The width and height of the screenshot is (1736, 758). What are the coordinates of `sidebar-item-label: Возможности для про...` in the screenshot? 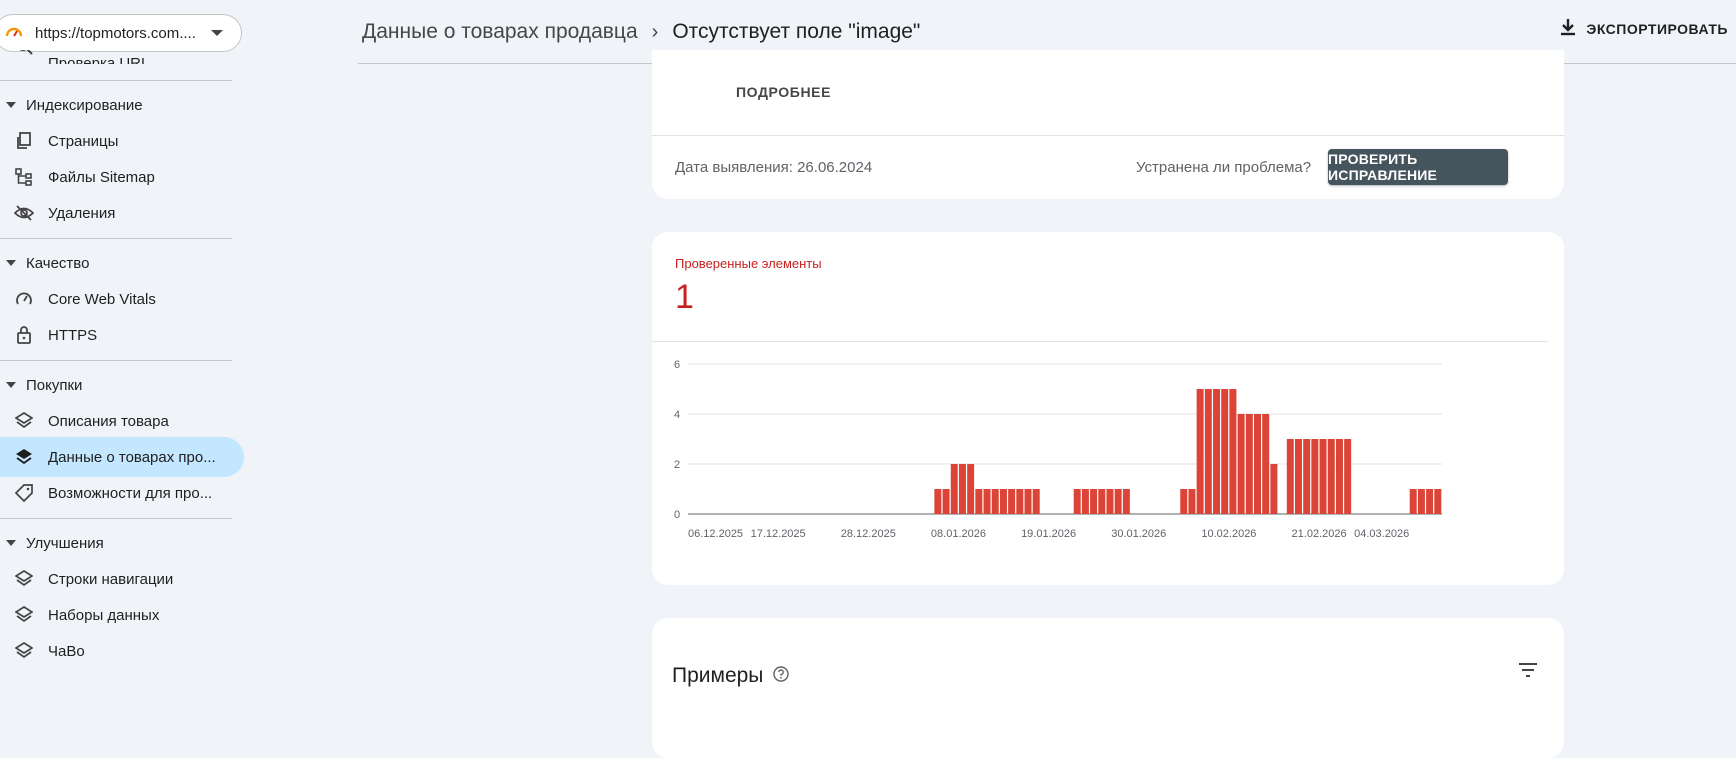 It's located at (130, 493).